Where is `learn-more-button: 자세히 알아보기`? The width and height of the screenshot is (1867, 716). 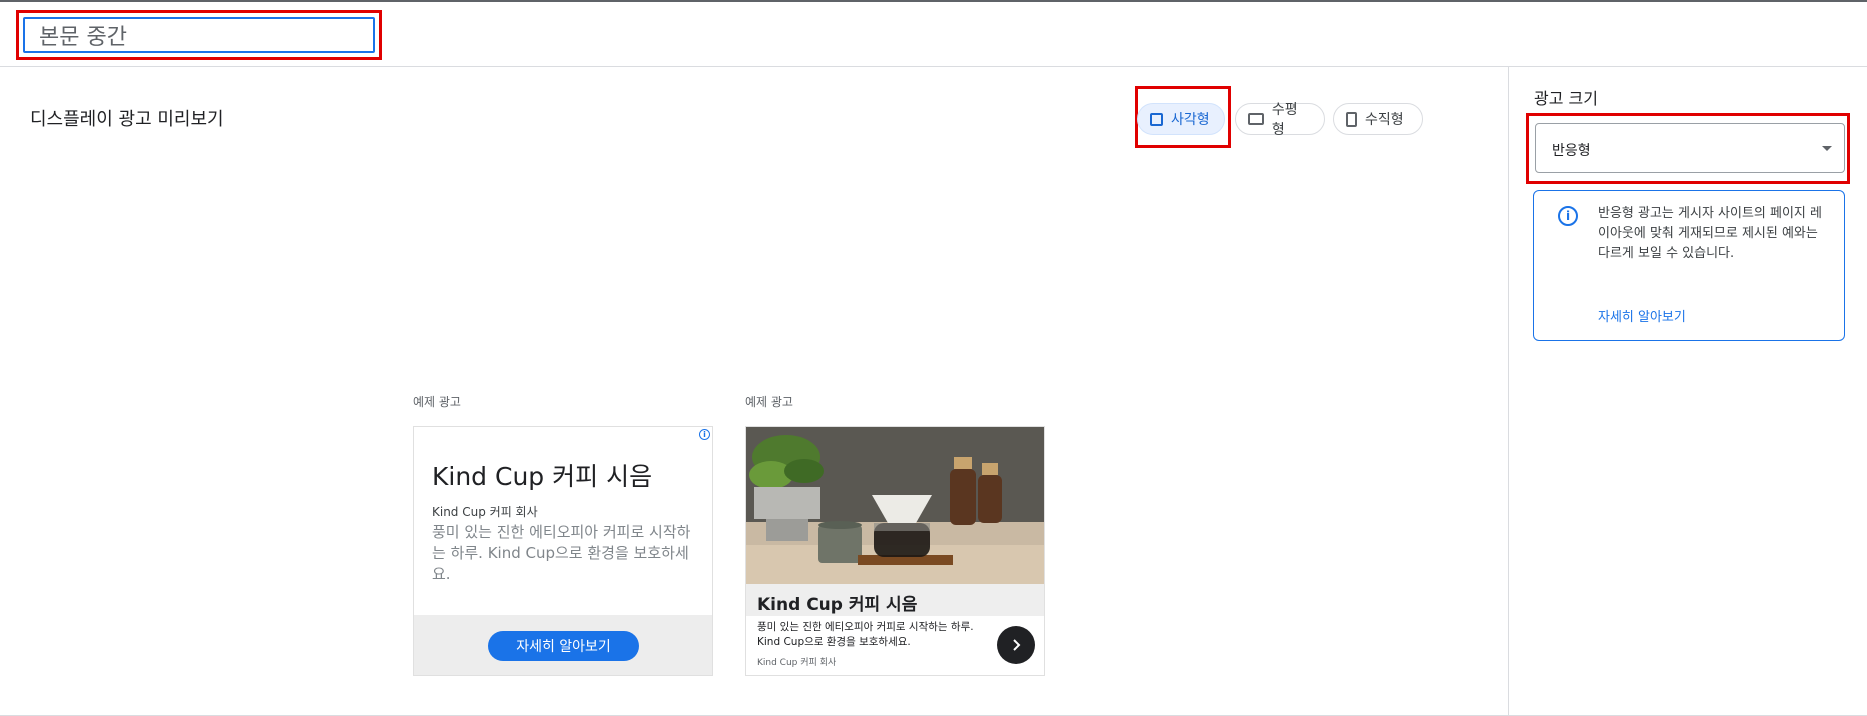 learn-more-button: 자세히 알아보기 is located at coordinates (563, 646).